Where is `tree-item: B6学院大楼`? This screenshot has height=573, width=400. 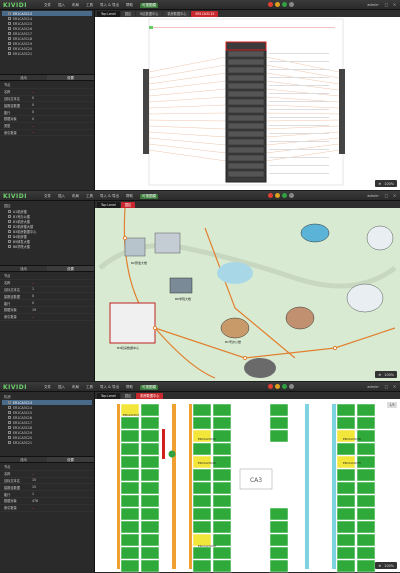
tree-item: B6学院大楼 is located at coordinates (47, 246).